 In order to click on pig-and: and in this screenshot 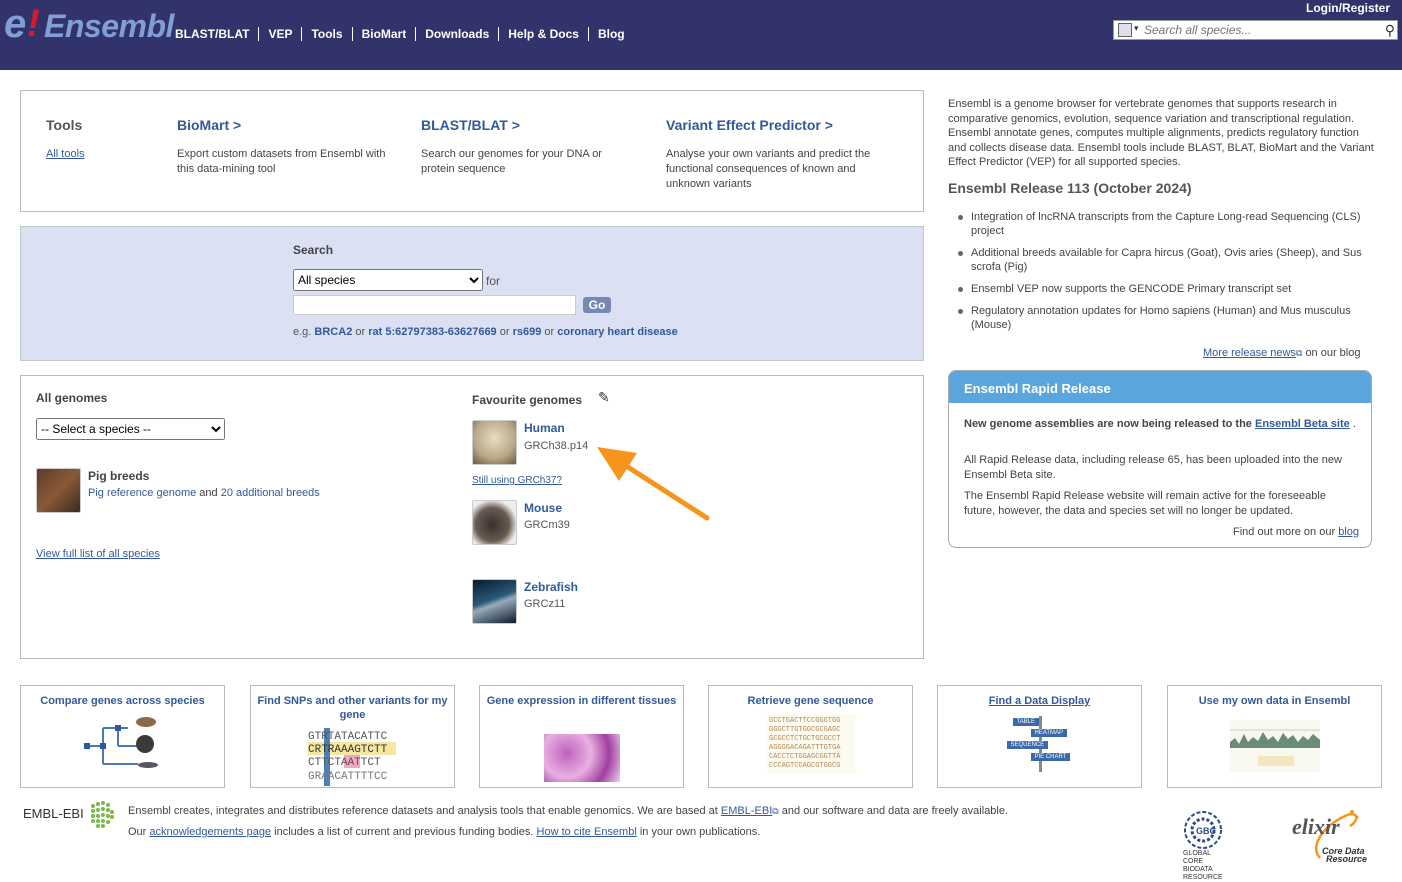, I will do `click(208, 493)`.